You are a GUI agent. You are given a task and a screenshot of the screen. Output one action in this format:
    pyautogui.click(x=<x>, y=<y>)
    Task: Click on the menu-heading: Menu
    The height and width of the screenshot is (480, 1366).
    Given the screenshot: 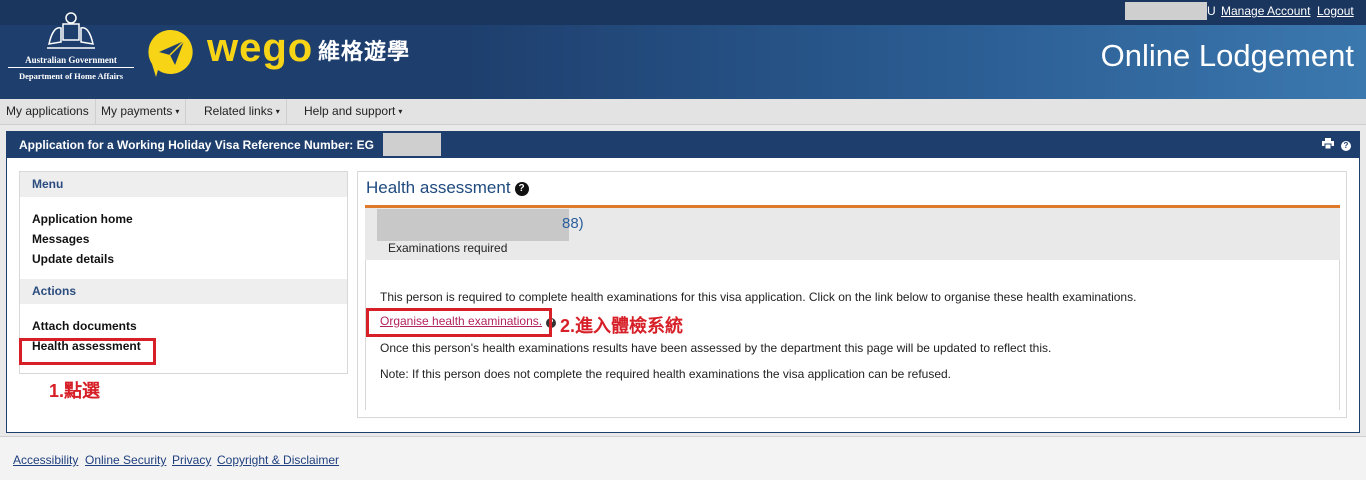 What is the action you would take?
    pyautogui.click(x=183, y=184)
    